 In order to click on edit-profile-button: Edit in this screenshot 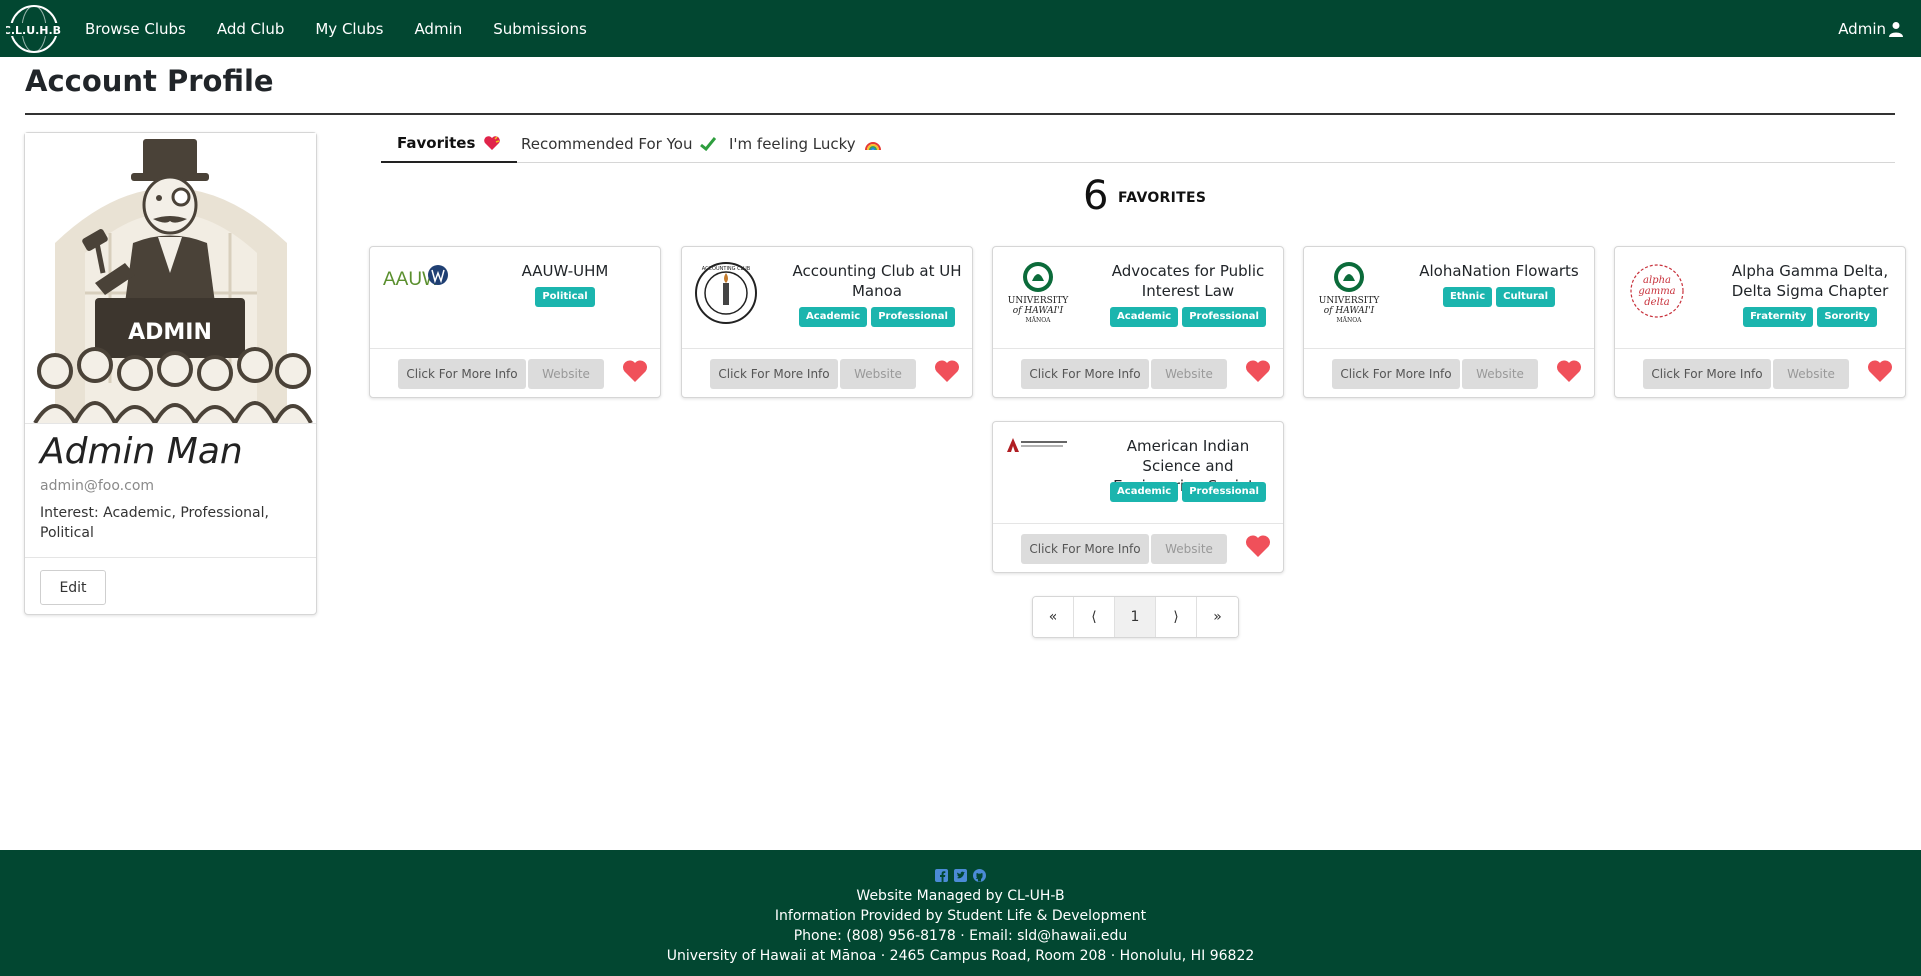, I will do `click(73, 587)`.